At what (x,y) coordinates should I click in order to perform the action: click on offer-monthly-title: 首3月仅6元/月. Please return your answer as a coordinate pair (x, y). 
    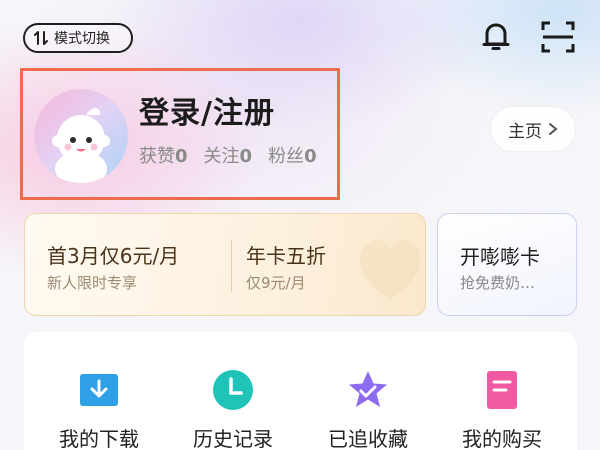
    Looking at the image, I should click on (113, 256).